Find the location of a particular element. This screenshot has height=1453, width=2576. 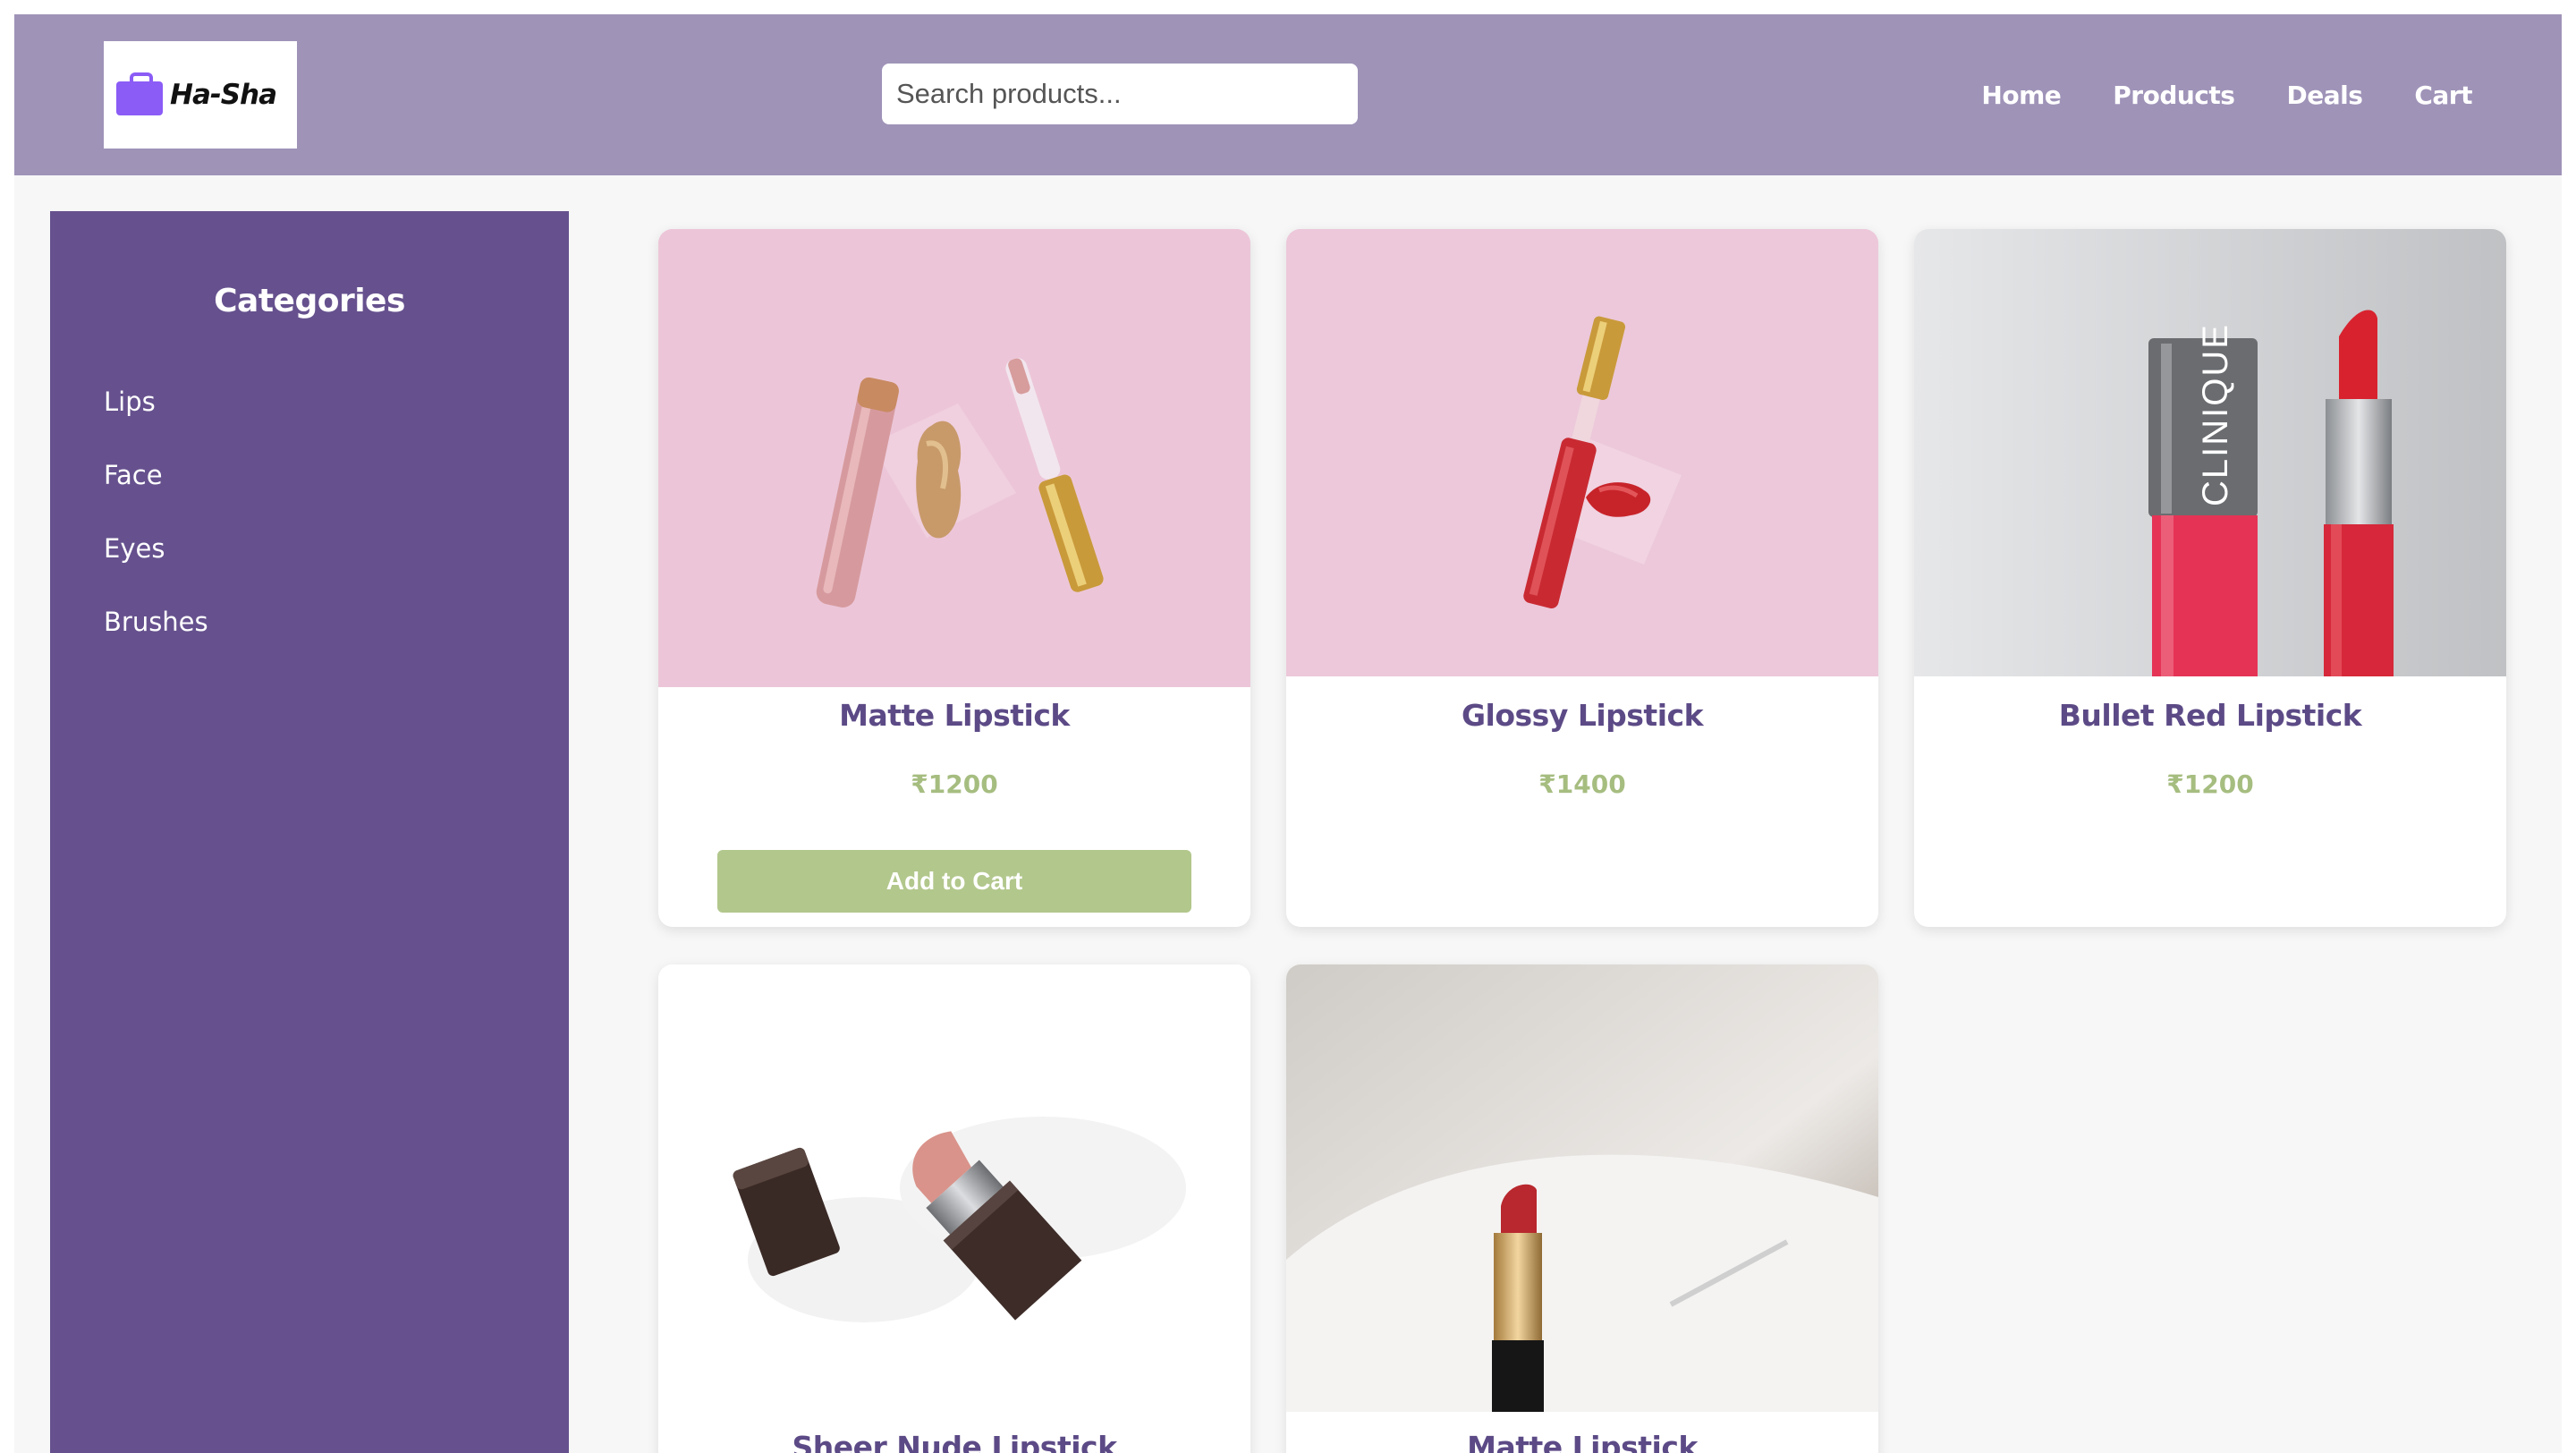

logo: Ha-Sha is located at coordinates (200, 95).